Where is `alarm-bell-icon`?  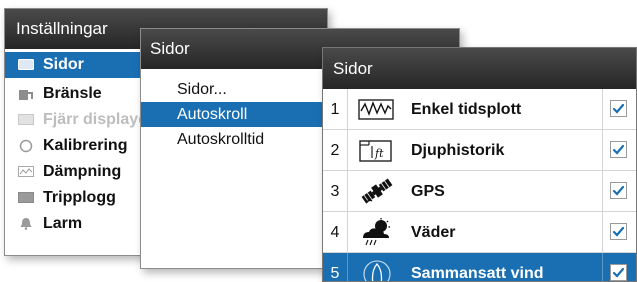
alarm-bell-icon is located at coordinates (26, 223).